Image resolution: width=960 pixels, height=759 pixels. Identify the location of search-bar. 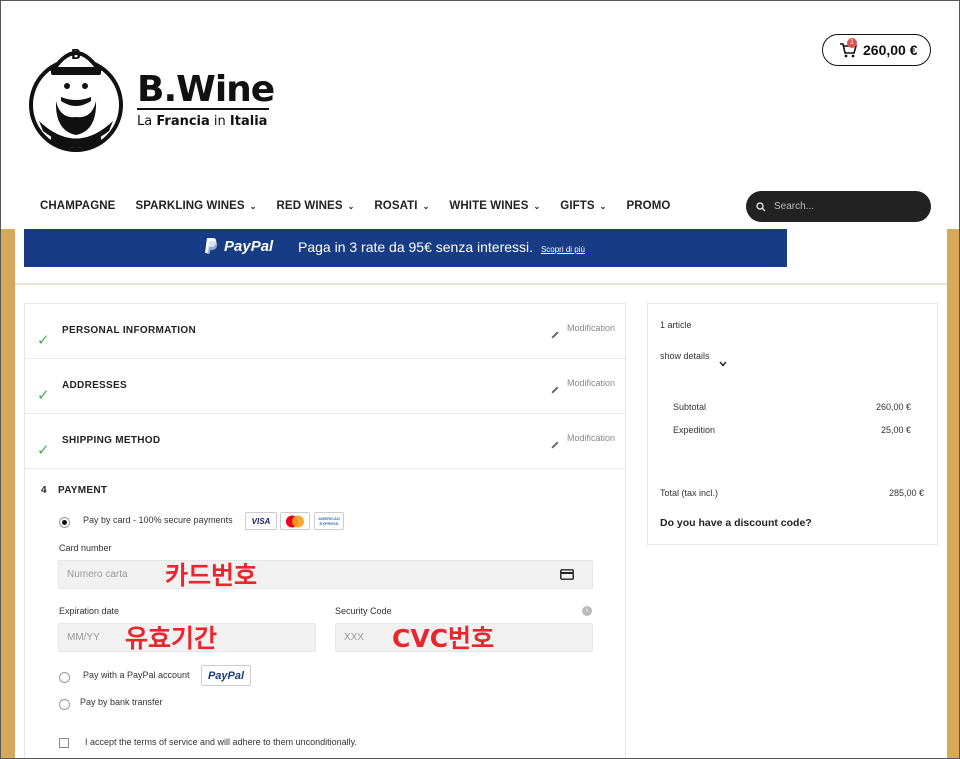
(838, 206).